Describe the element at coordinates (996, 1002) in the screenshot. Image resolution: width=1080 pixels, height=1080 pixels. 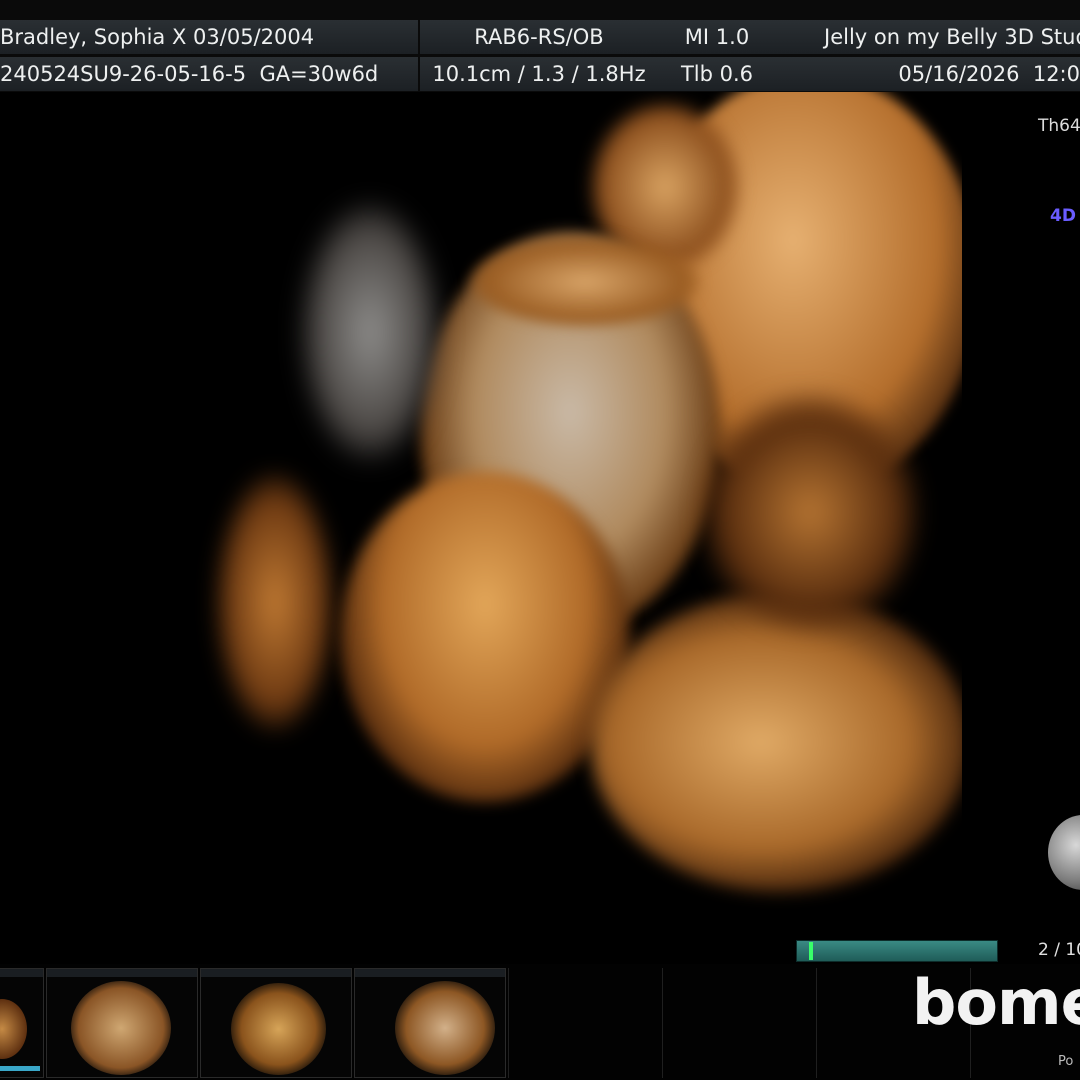
I see `brand-logo: bome` at that location.